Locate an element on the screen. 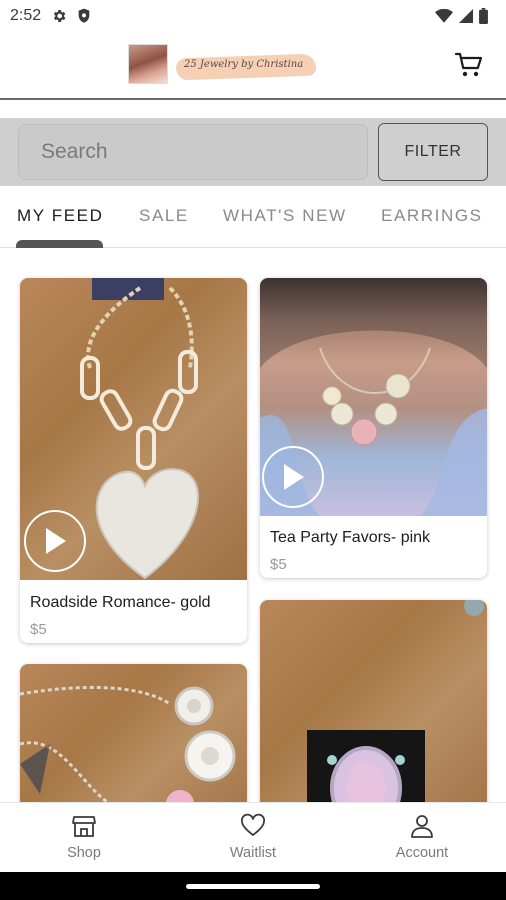  status-bar: 2:52 is located at coordinates (253, 16).